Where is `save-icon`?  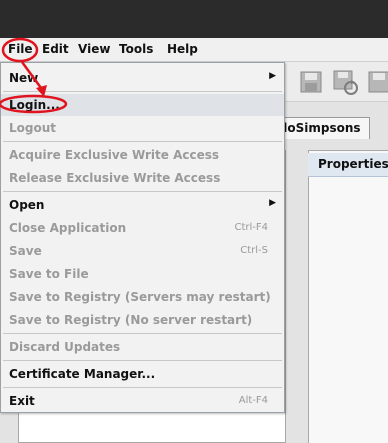
save-icon is located at coordinates (311, 82).